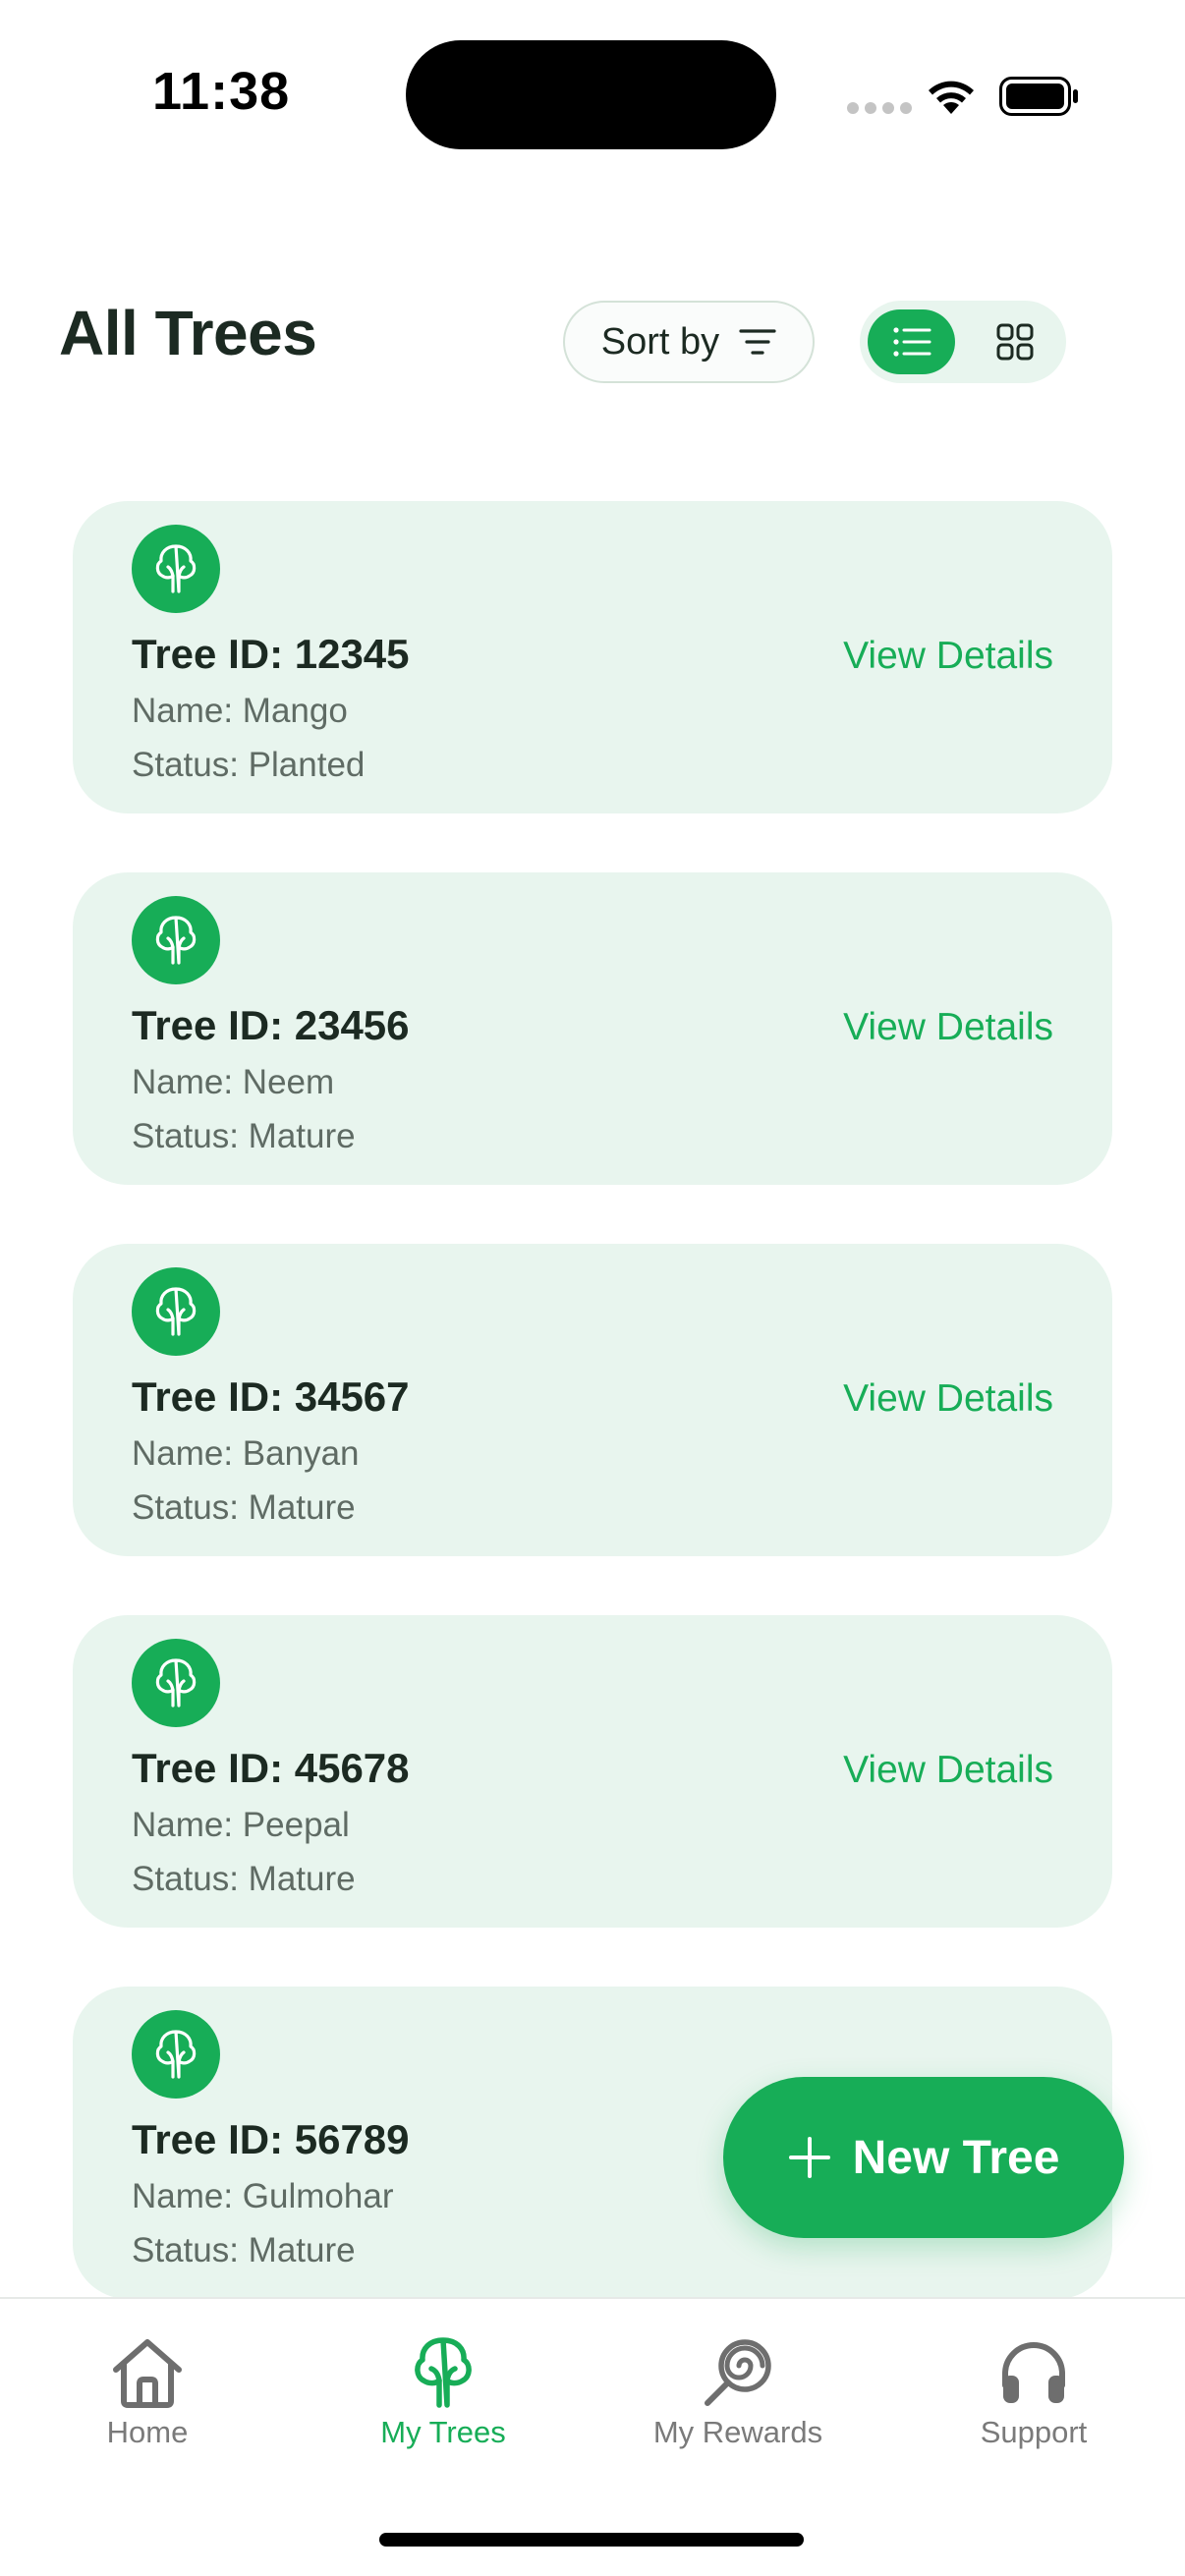 This screenshot has height=2576, width=1185. Describe the element at coordinates (240, 711) in the screenshot. I see `tree-name: Name: Mango` at that location.